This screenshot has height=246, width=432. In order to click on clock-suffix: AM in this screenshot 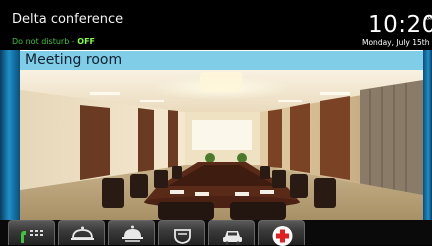, I will do `click(428, 19)`.